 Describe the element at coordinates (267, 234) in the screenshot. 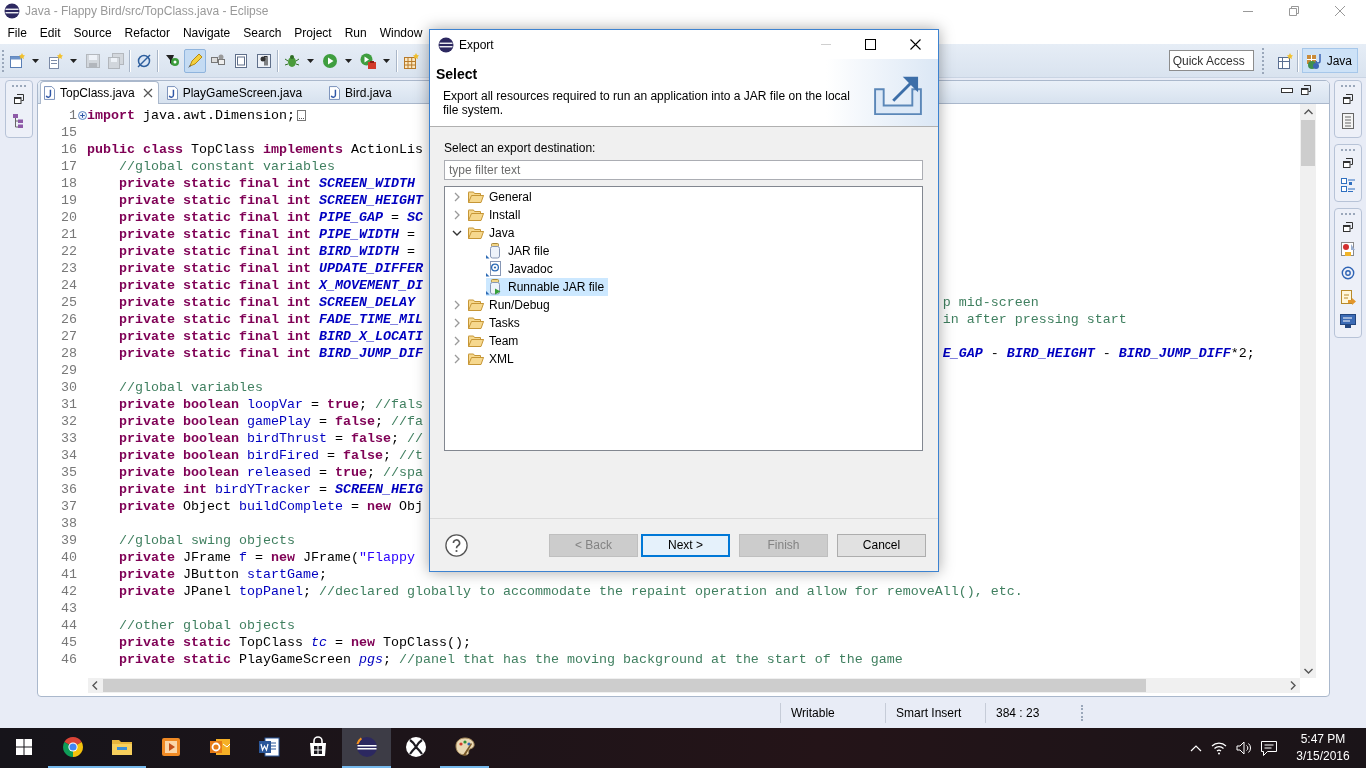

I see `code-line: private static final int PIPE_WIDTH =` at that location.